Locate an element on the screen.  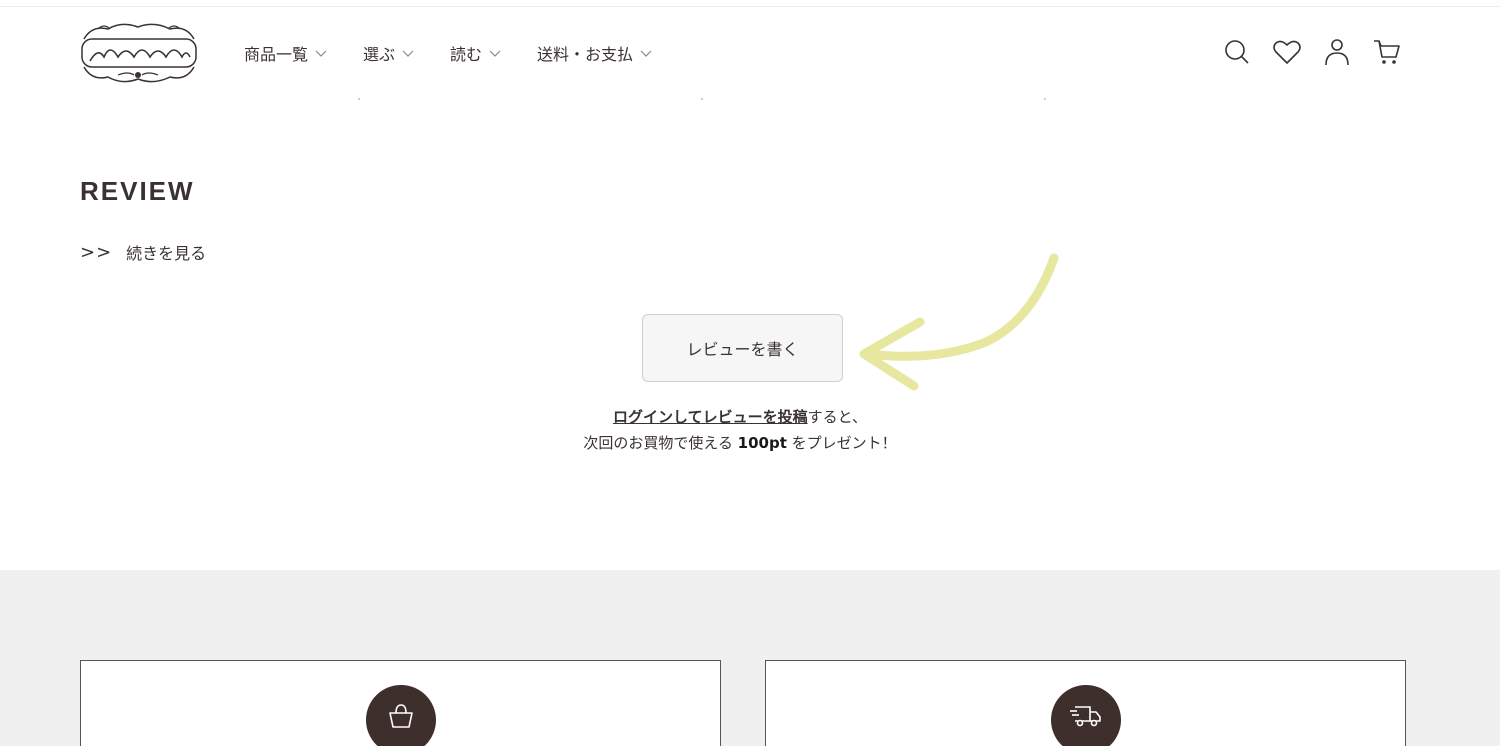
header-icons is located at coordinates (1312, 52).